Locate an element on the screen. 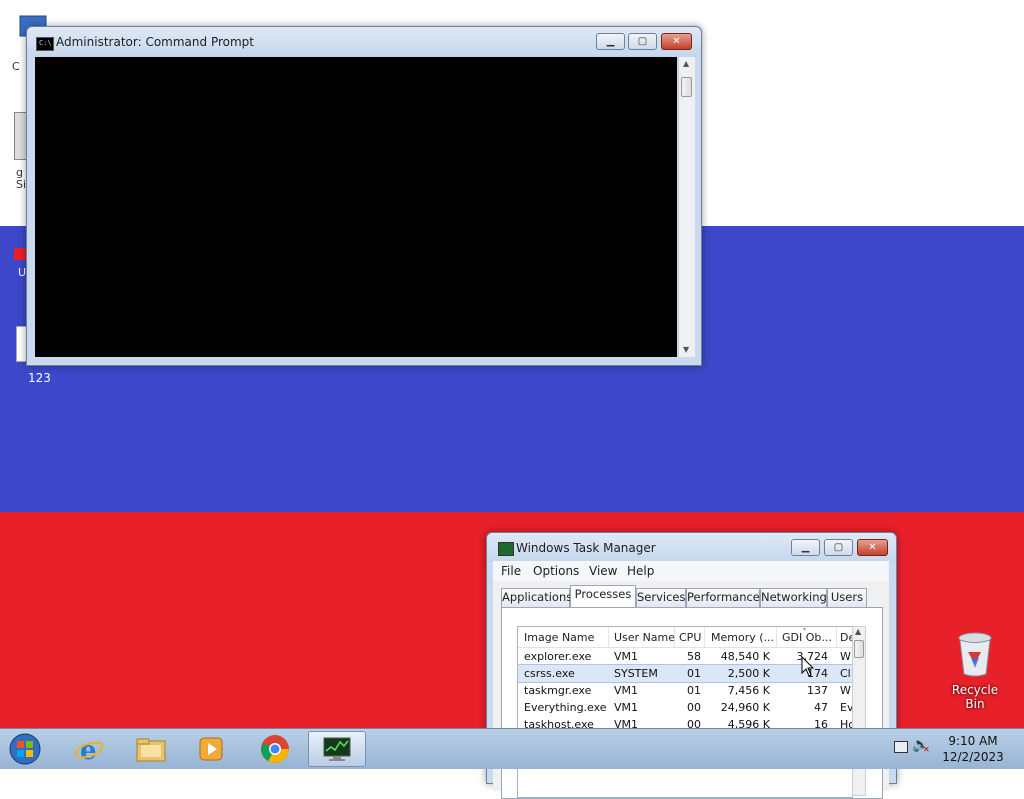 The height and width of the screenshot is (799, 1024). media-player-icon is located at coordinates (211, 749).